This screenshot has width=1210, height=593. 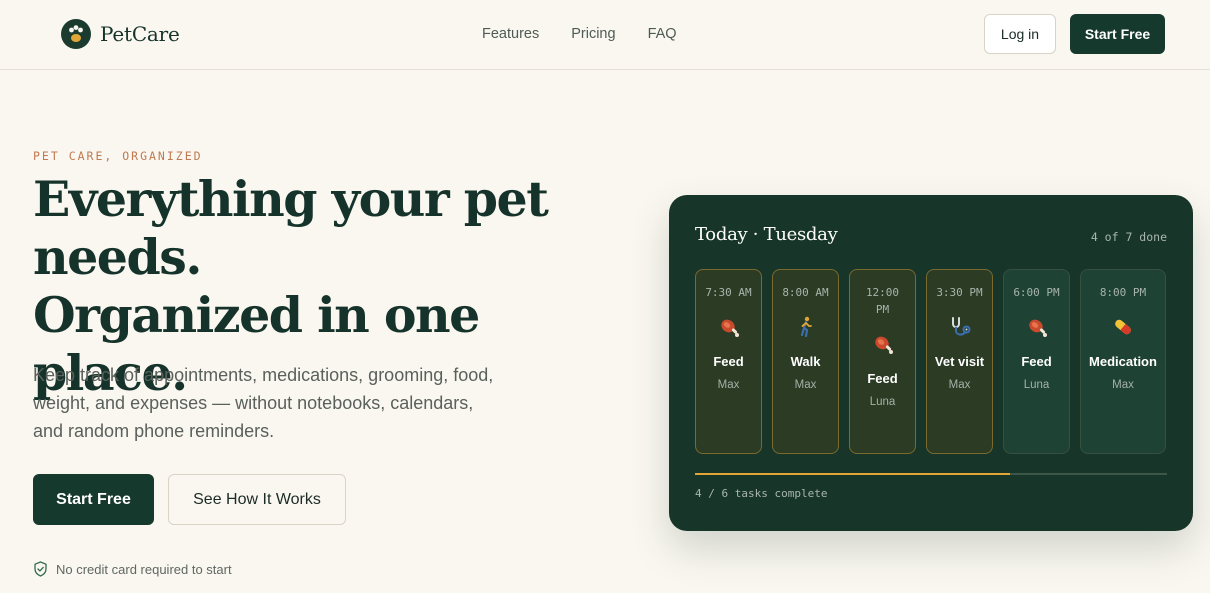 I want to click on hero-title-line: needs., so click(x=117, y=257).